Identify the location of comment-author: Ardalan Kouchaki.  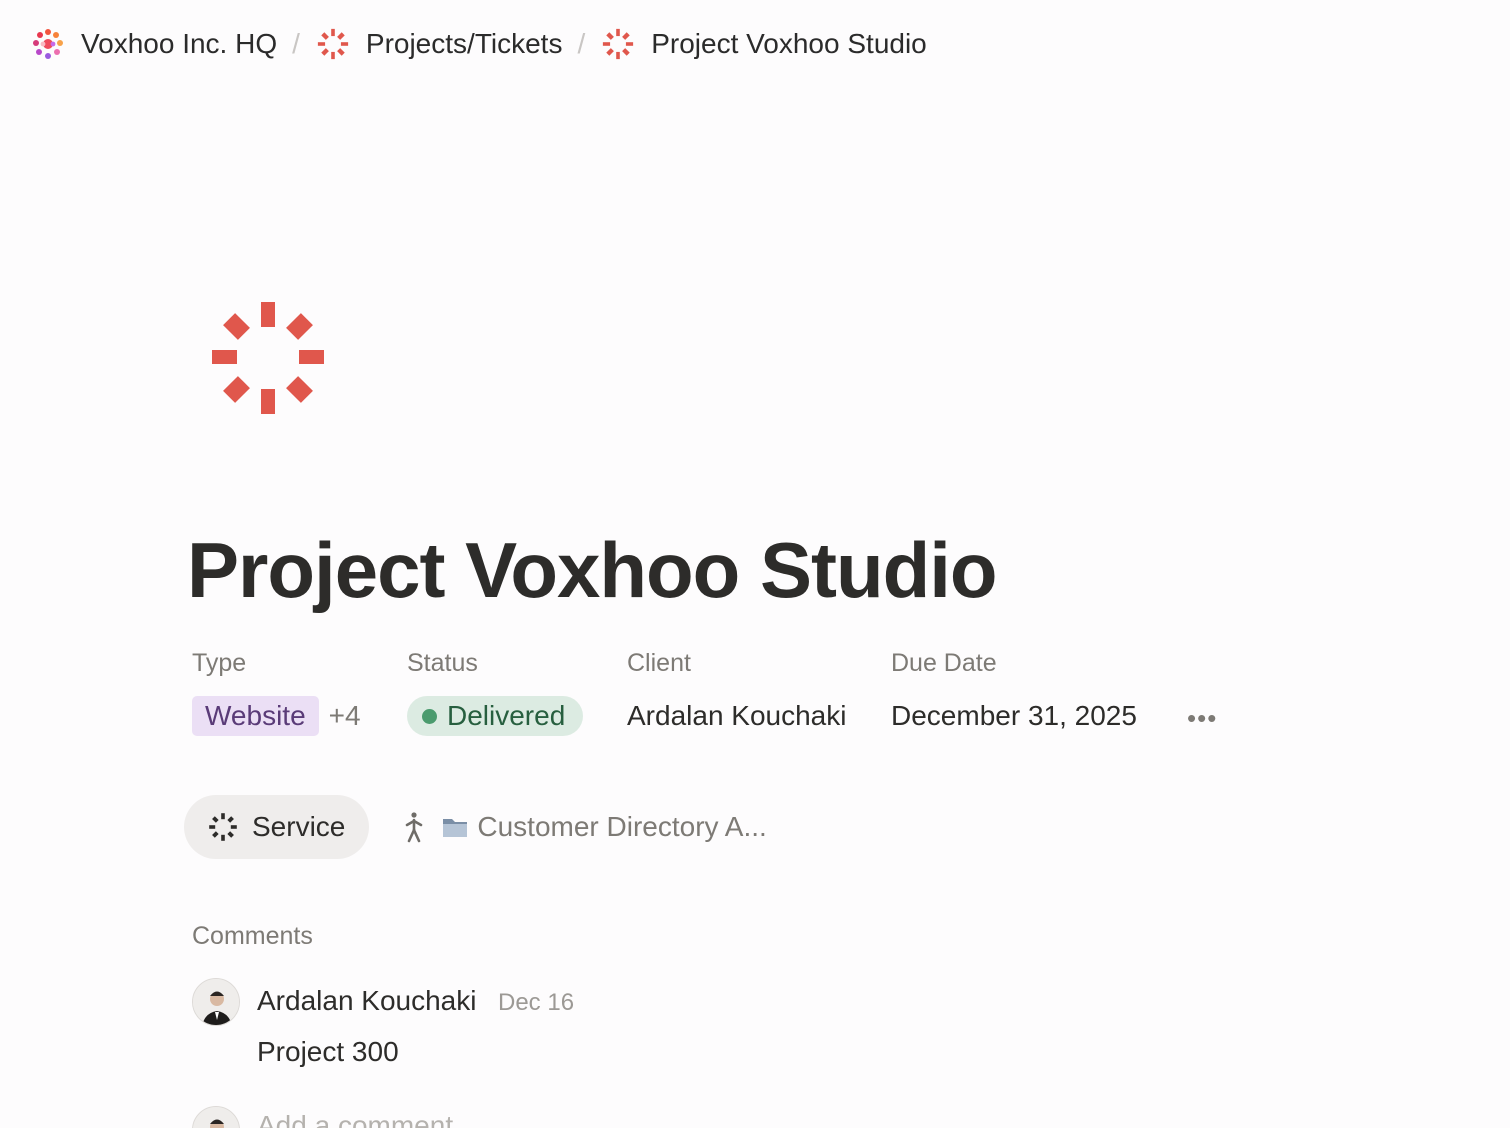
(366, 1001).